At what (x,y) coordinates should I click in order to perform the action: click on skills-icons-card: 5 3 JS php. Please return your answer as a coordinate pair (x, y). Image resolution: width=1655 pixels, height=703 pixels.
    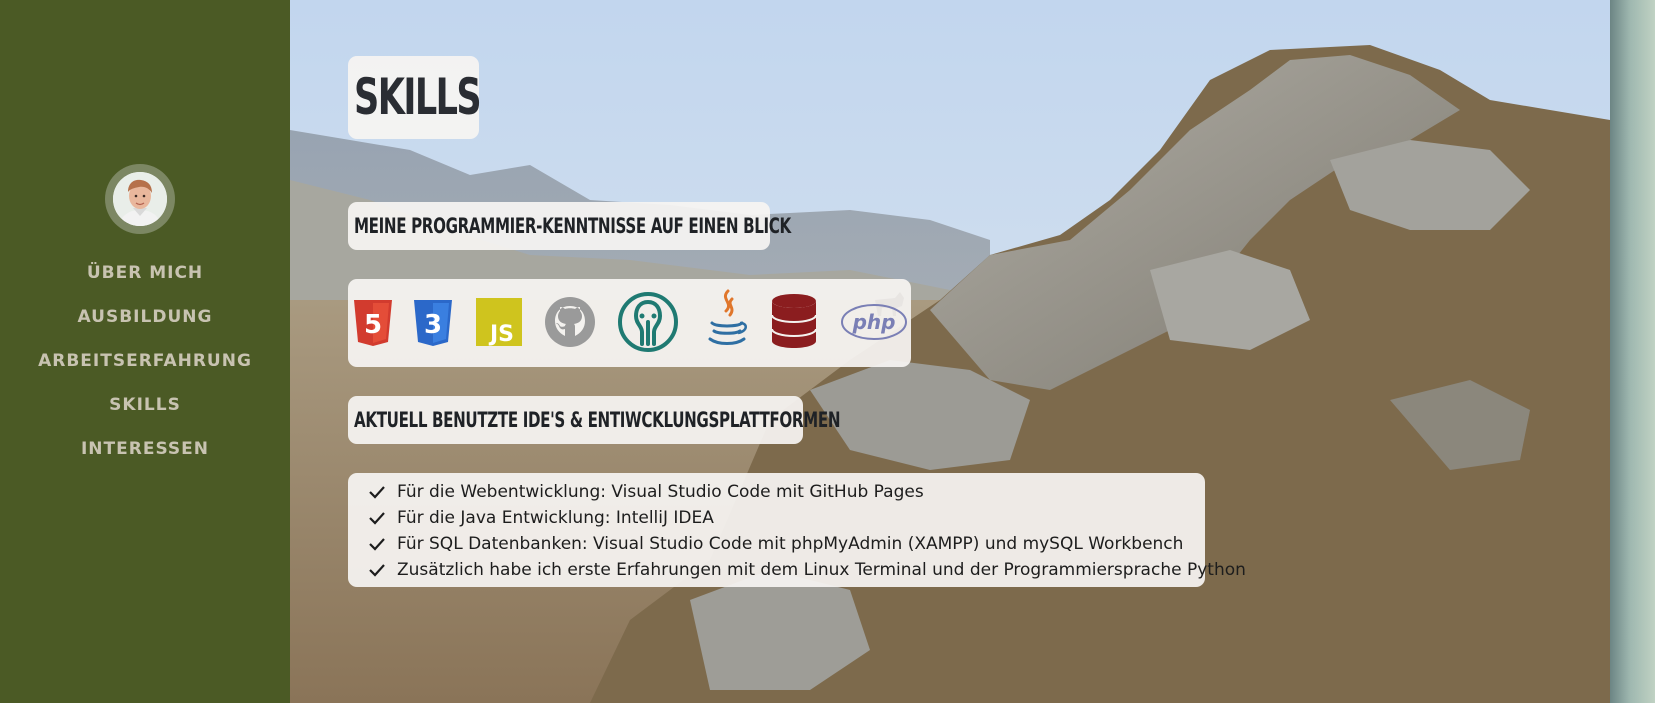
    Looking at the image, I should click on (629, 323).